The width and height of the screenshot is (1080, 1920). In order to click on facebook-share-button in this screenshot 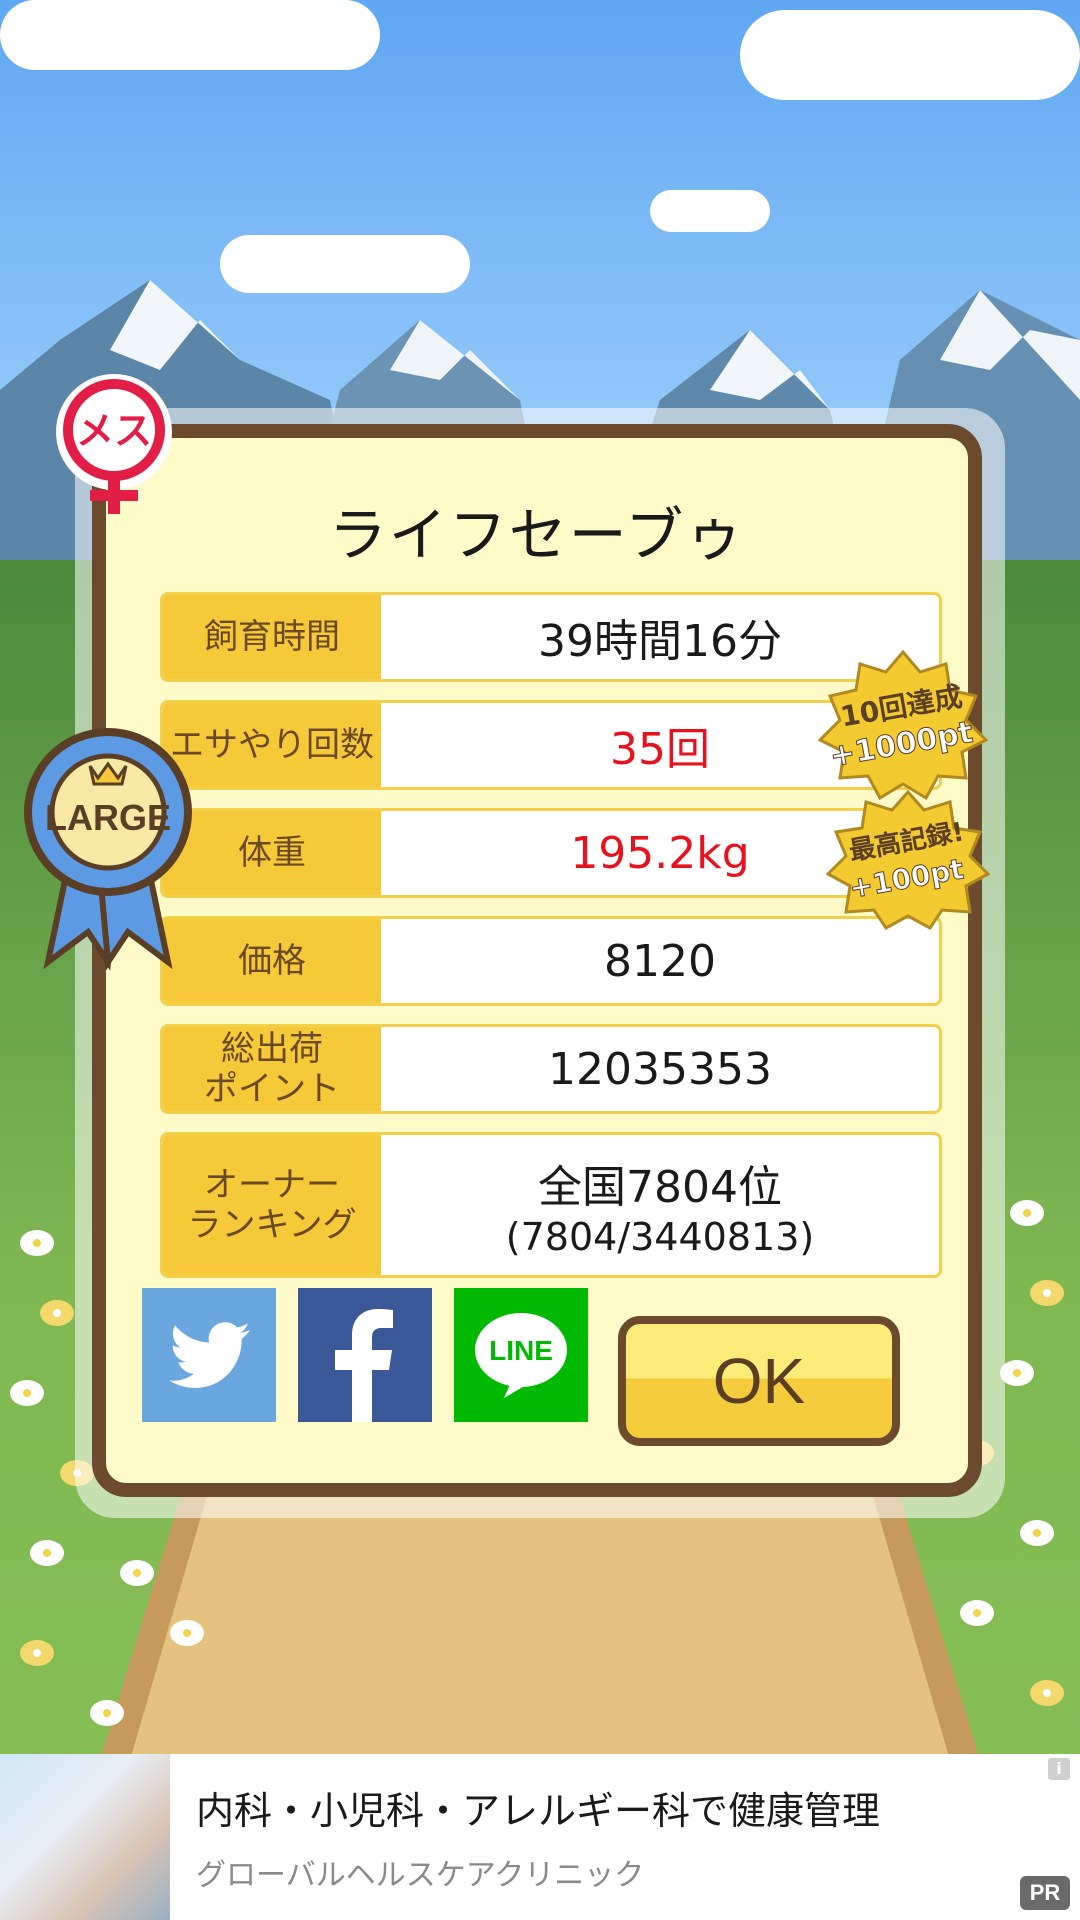, I will do `click(365, 1355)`.